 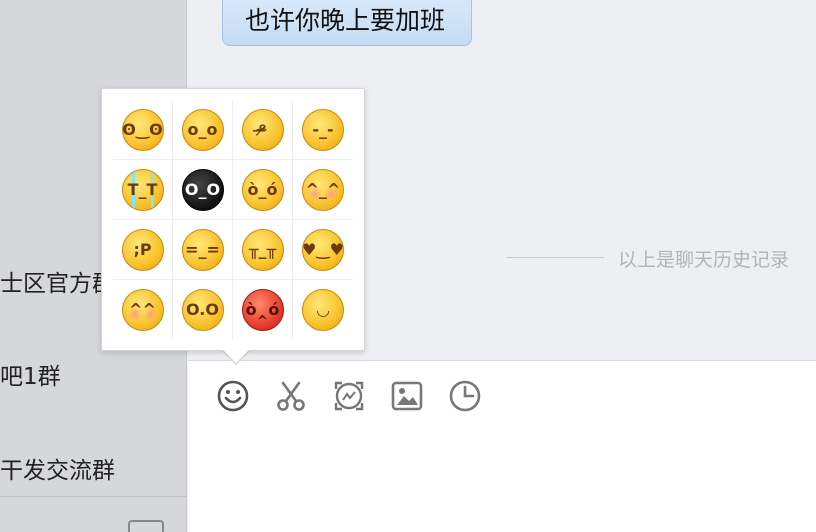 I want to click on emoji-cell: =_=, so click(x=203, y=250).